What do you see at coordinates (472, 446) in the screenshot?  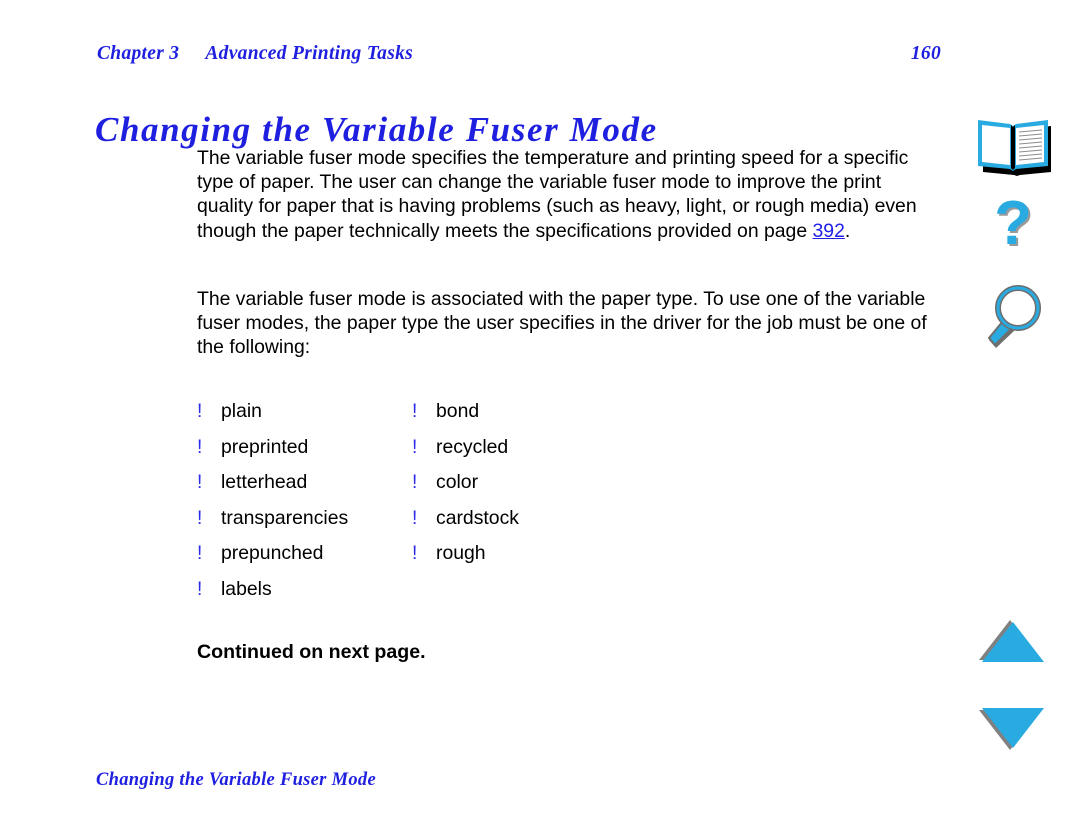 I see `list-item-label: recycled` at bounding box center [472, 446].